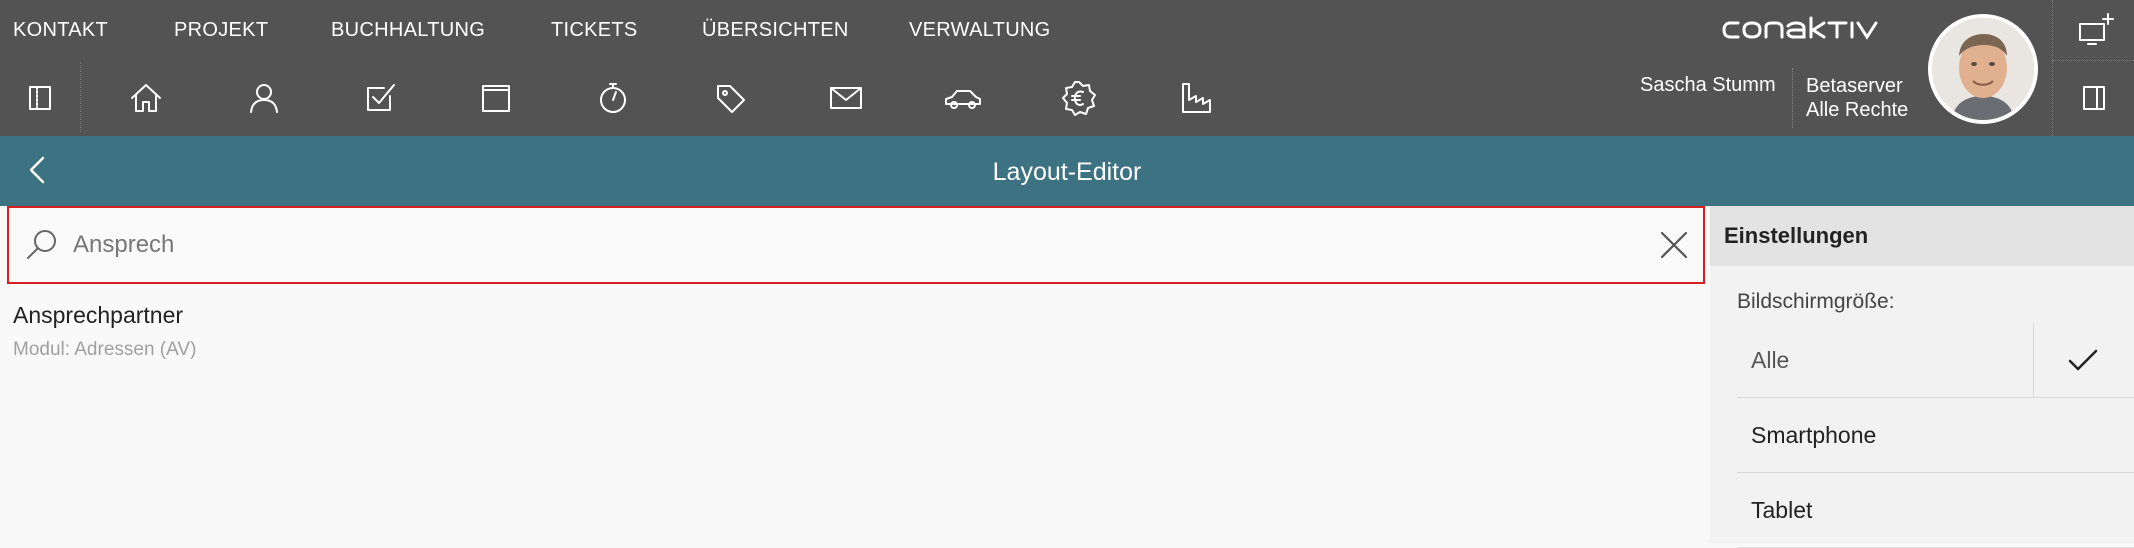 The width and height of the screenshot is (2134, 548). What do you see at coordinates (98, 315) in the screenshot?
I see `result-title: Ansprechpartner` at bounding box center [98, 315].